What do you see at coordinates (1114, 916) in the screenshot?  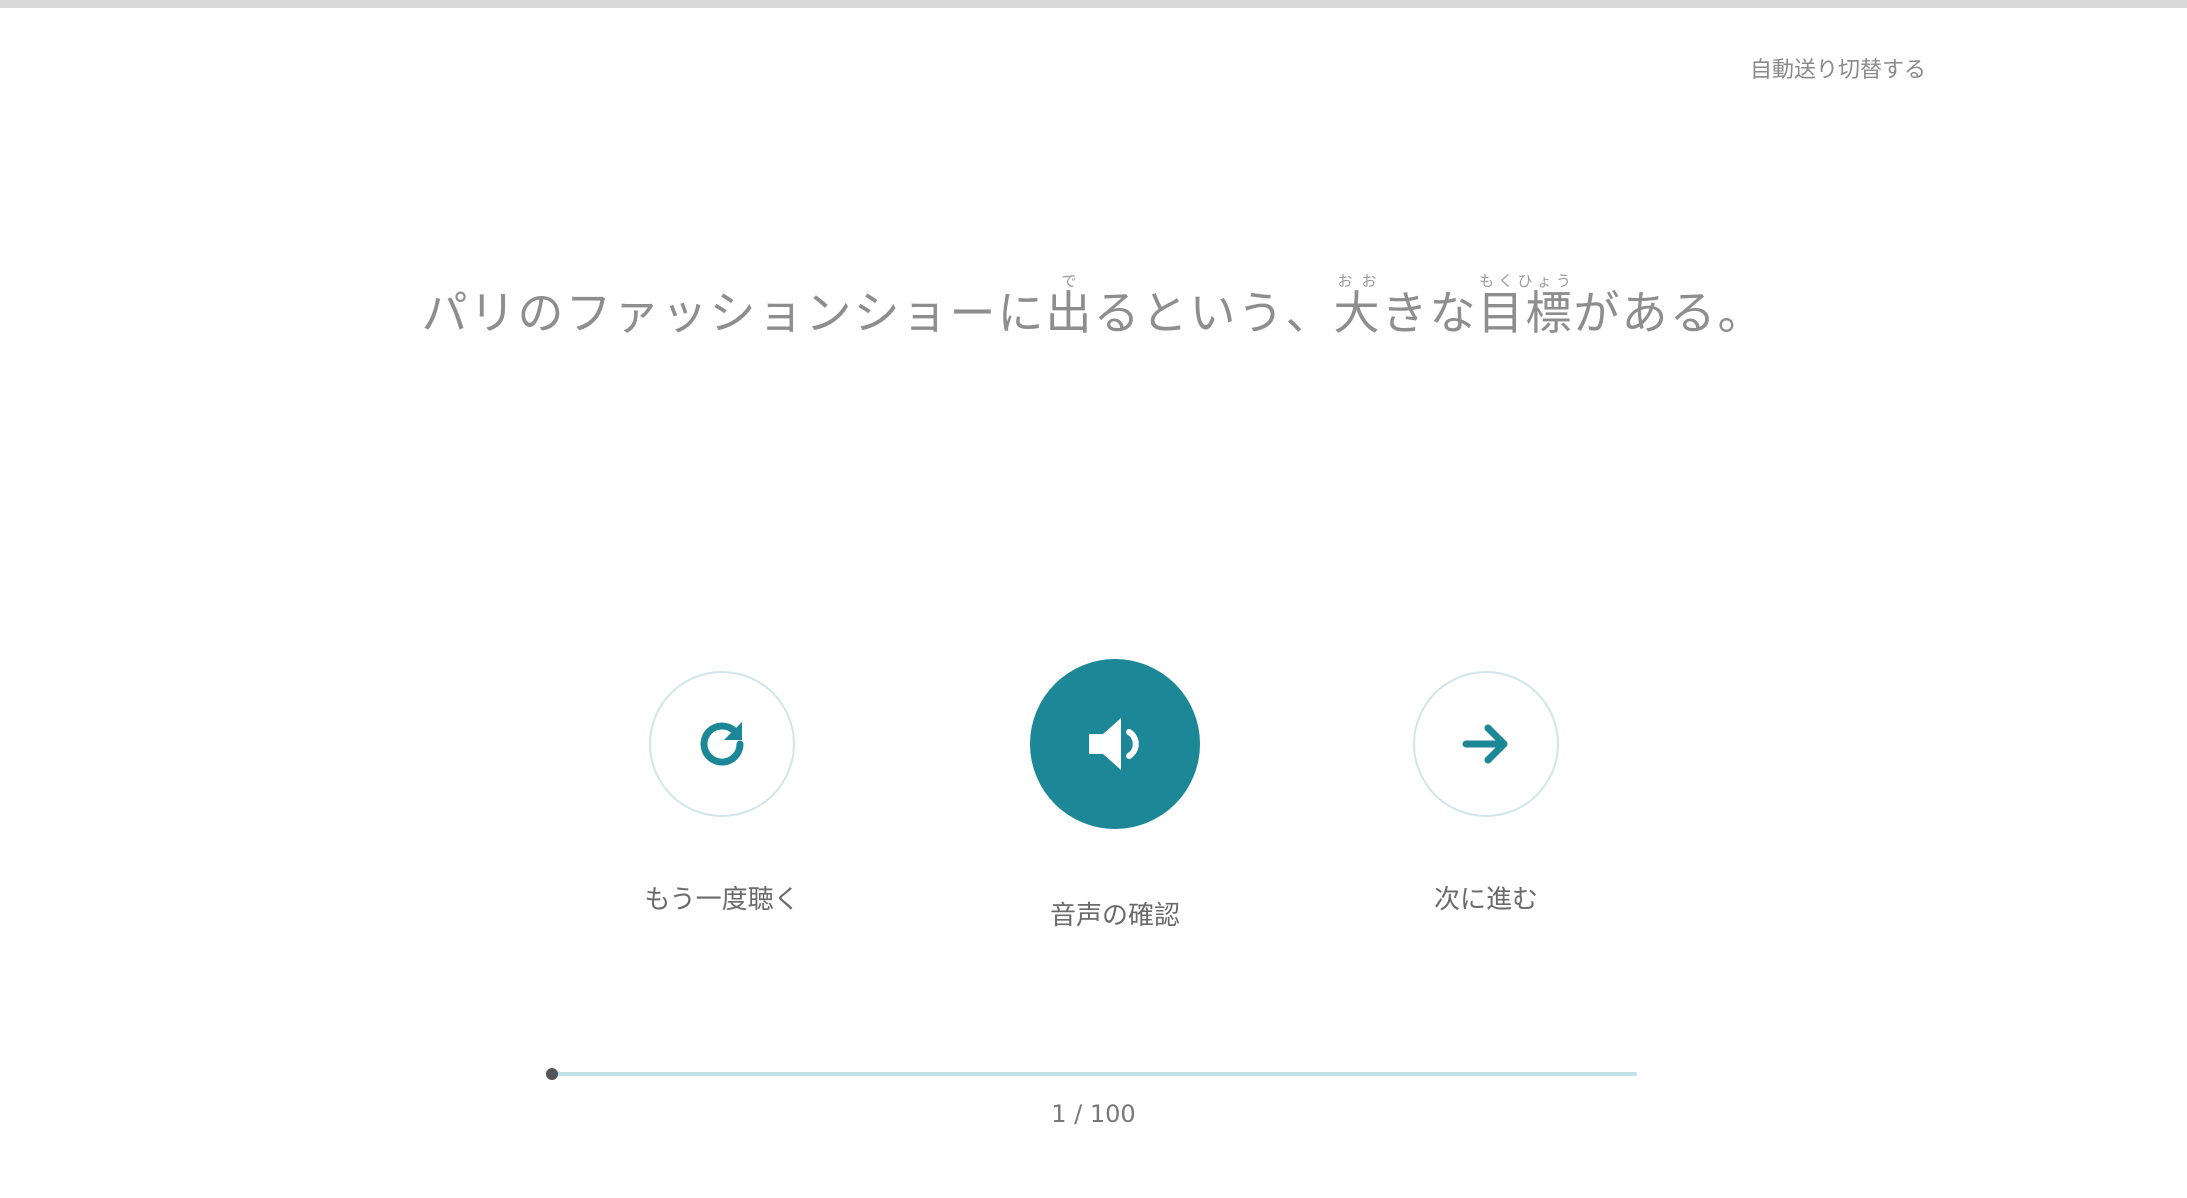 I see `audio-label: 音声の確認` at bounding box center [1114, 916].